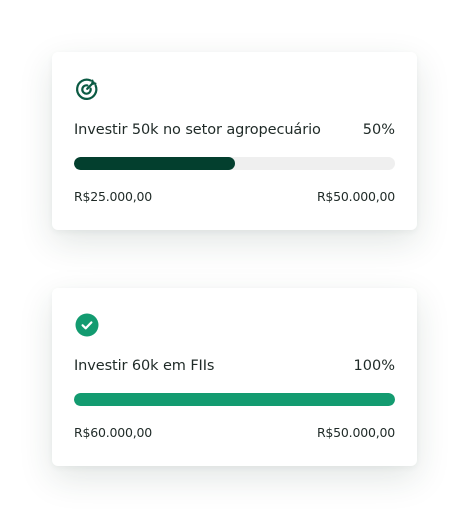  Describe the element at coordinates (87, 89) in the screenshot. I see `target-icon` at that location.